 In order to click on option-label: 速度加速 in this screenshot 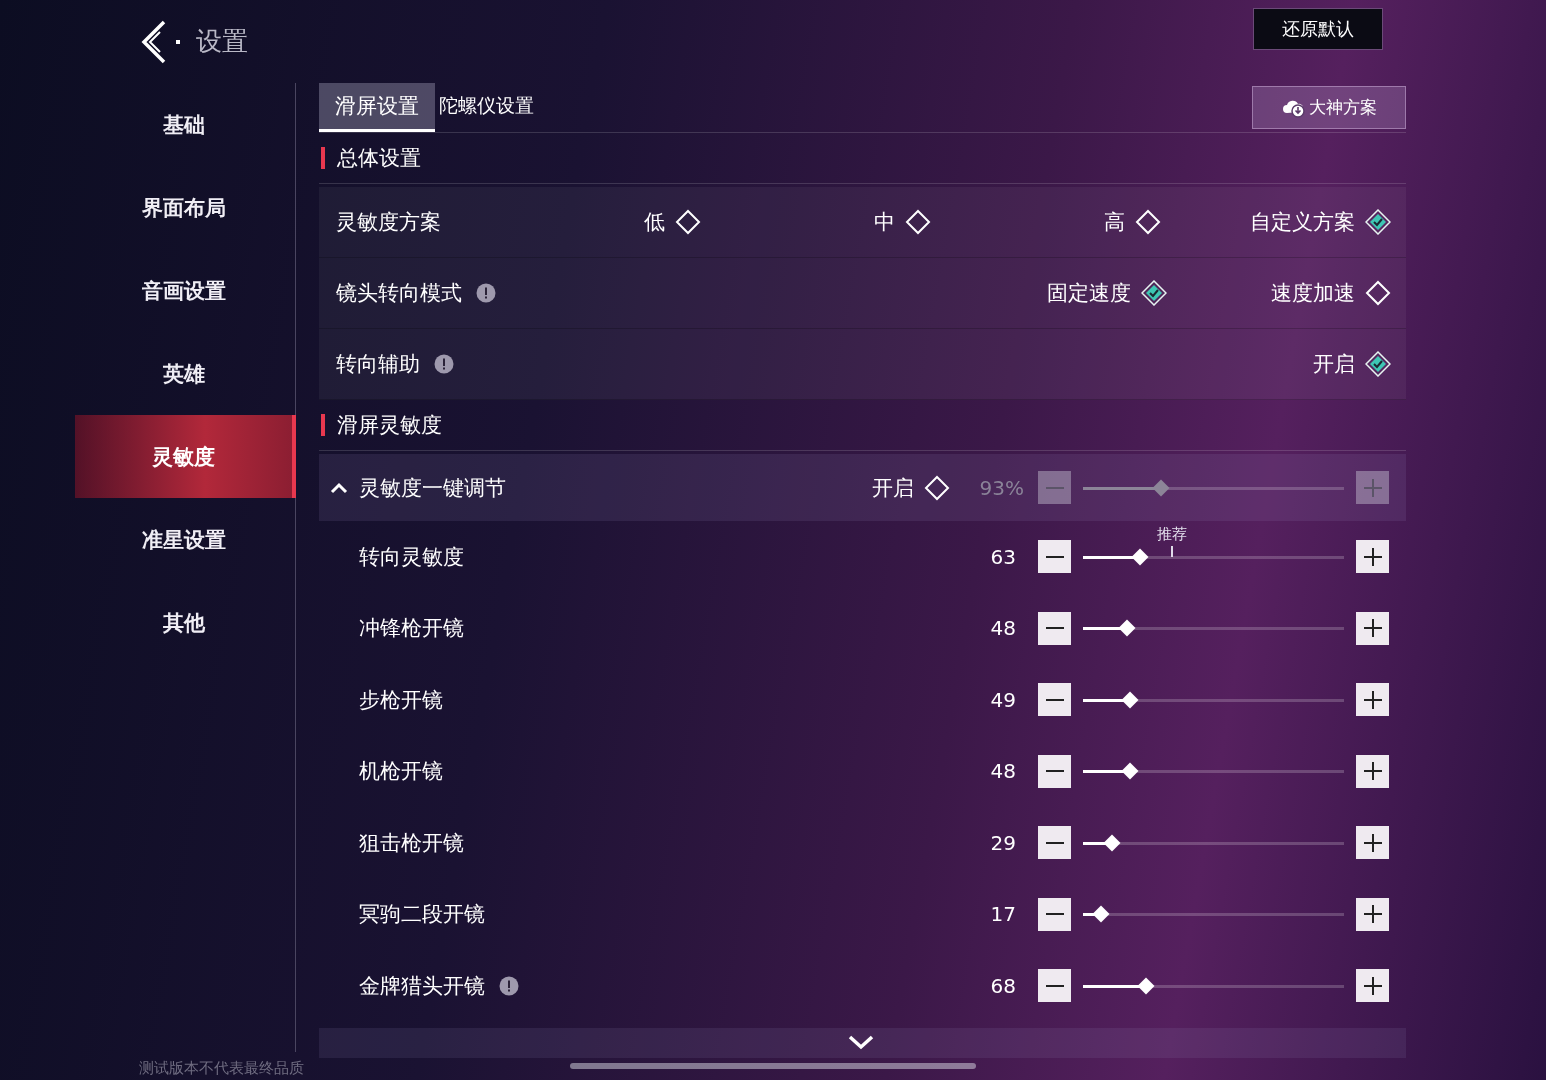, I will do `click(1313, 293)`.